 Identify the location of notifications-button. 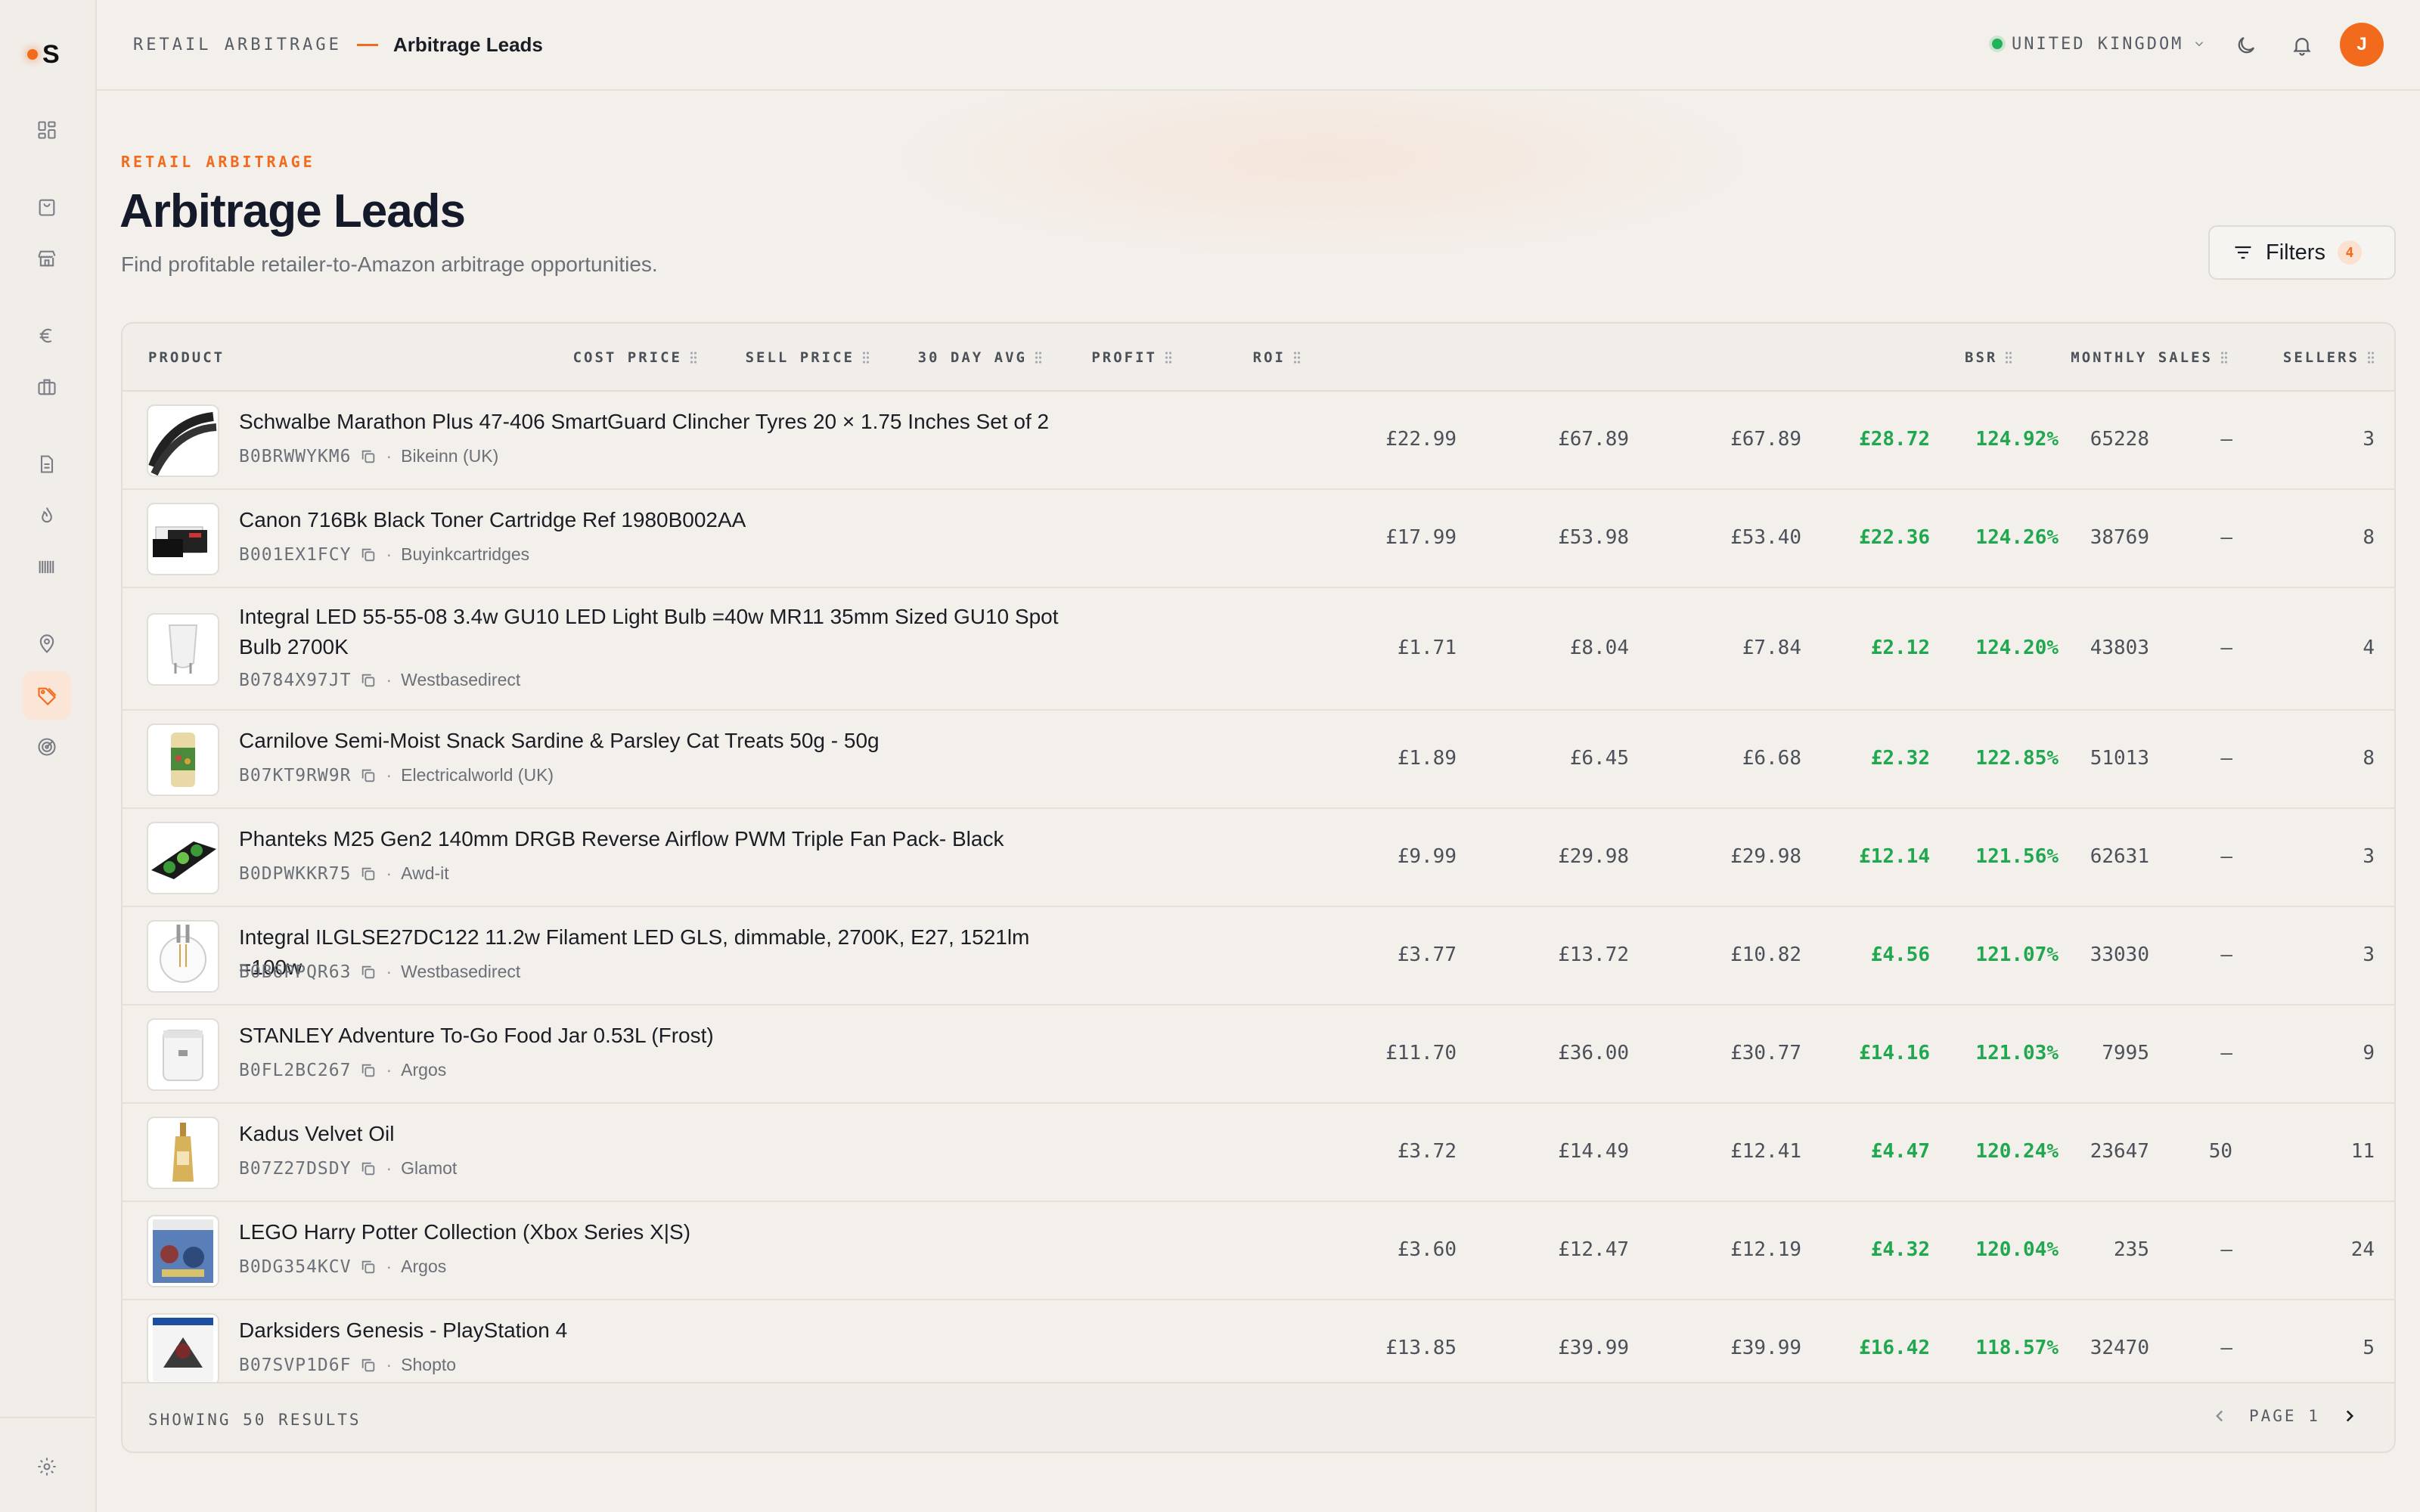
(2302, 46).